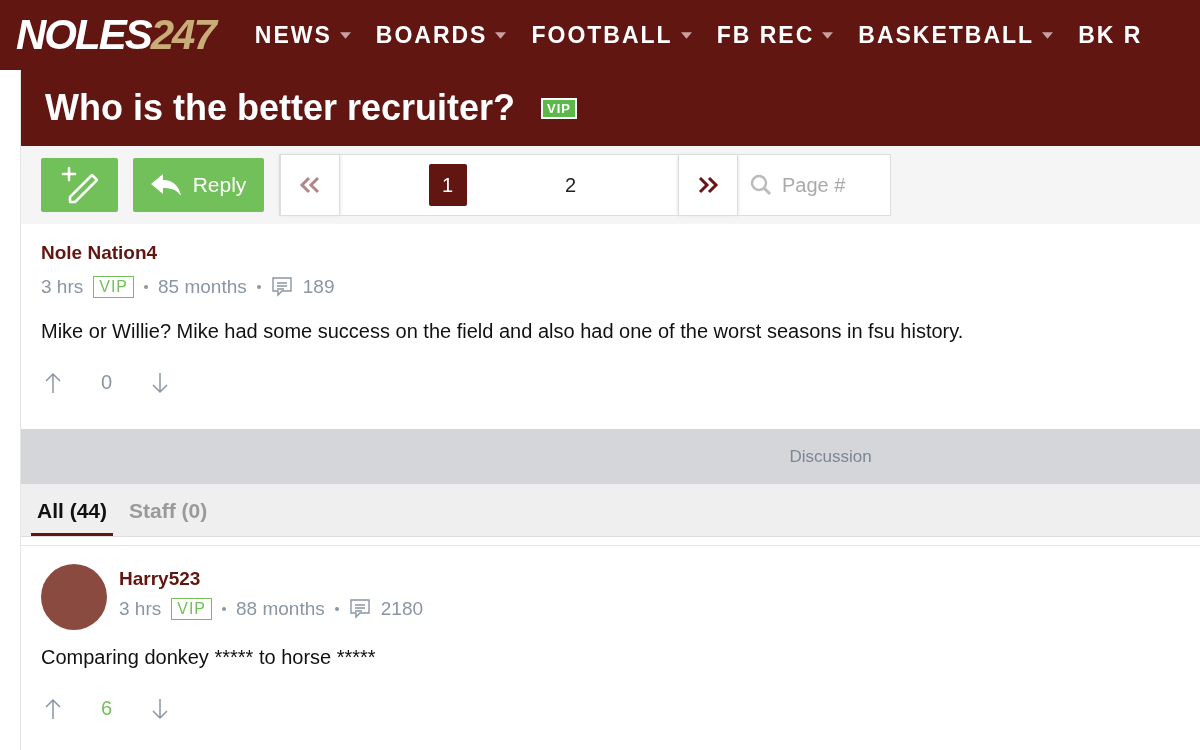  Describe the element at coordinates (302, 35) in the screenshot. I see `nav-link: NEWS` at that location.